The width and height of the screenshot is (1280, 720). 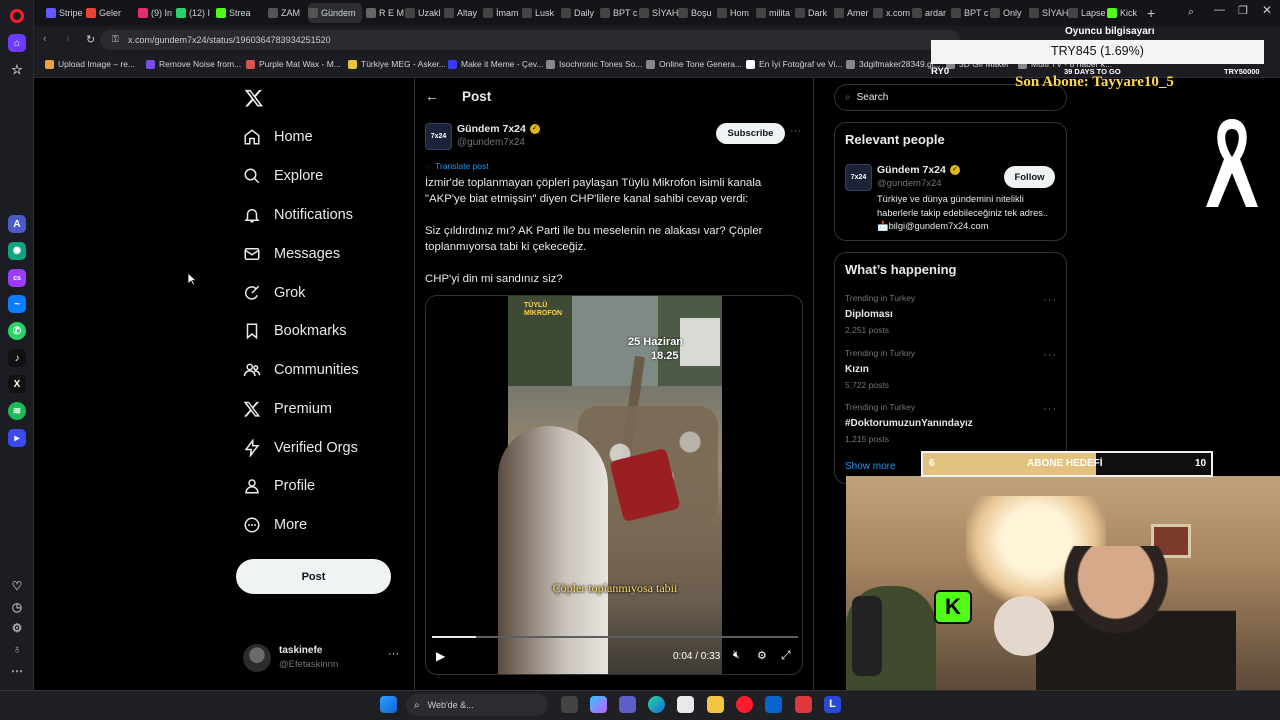 I want to click on store-icon, so click(x=685, y=704).